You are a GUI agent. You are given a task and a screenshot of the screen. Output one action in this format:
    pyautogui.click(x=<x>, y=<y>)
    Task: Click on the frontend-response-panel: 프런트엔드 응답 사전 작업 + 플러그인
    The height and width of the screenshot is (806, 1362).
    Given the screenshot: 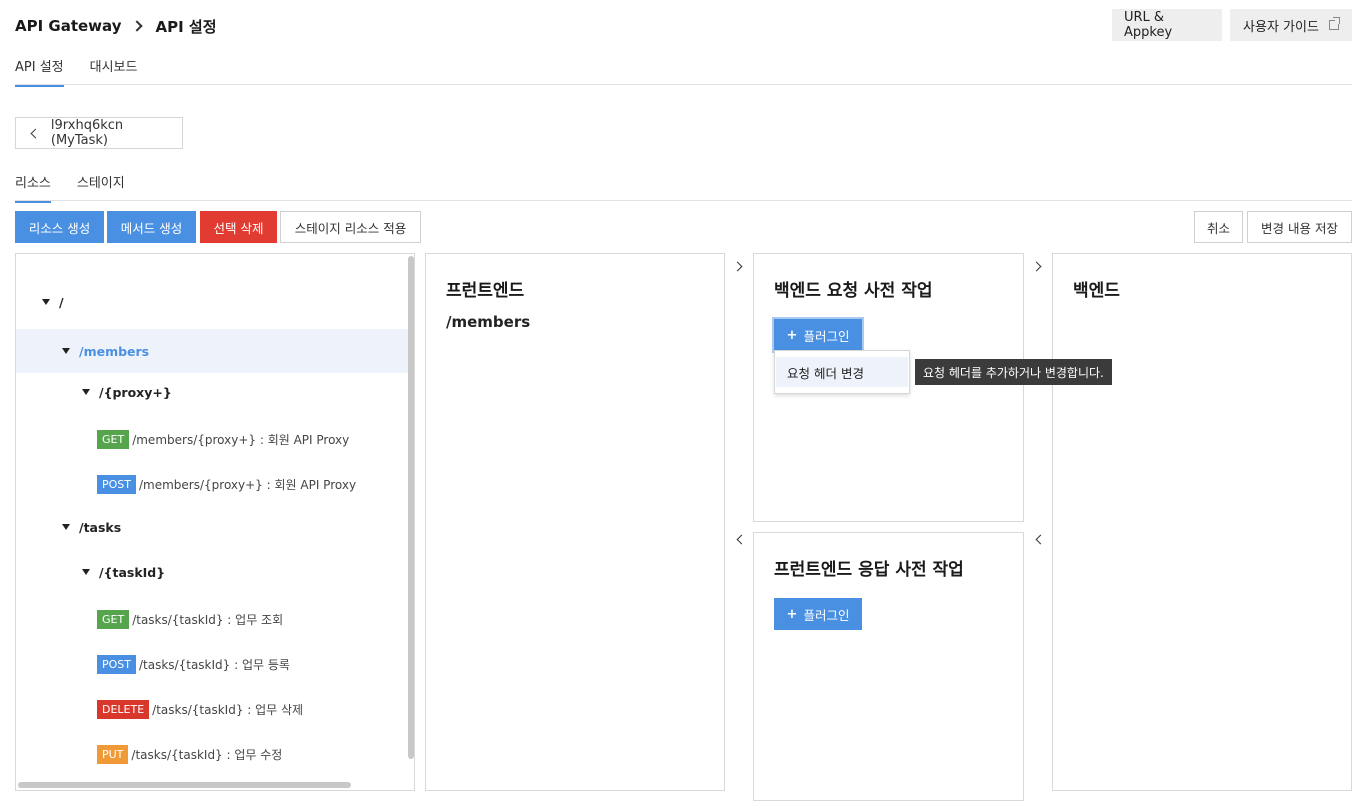 What is the action you would take?
    pyautogui.click(x=888, y=666)
    